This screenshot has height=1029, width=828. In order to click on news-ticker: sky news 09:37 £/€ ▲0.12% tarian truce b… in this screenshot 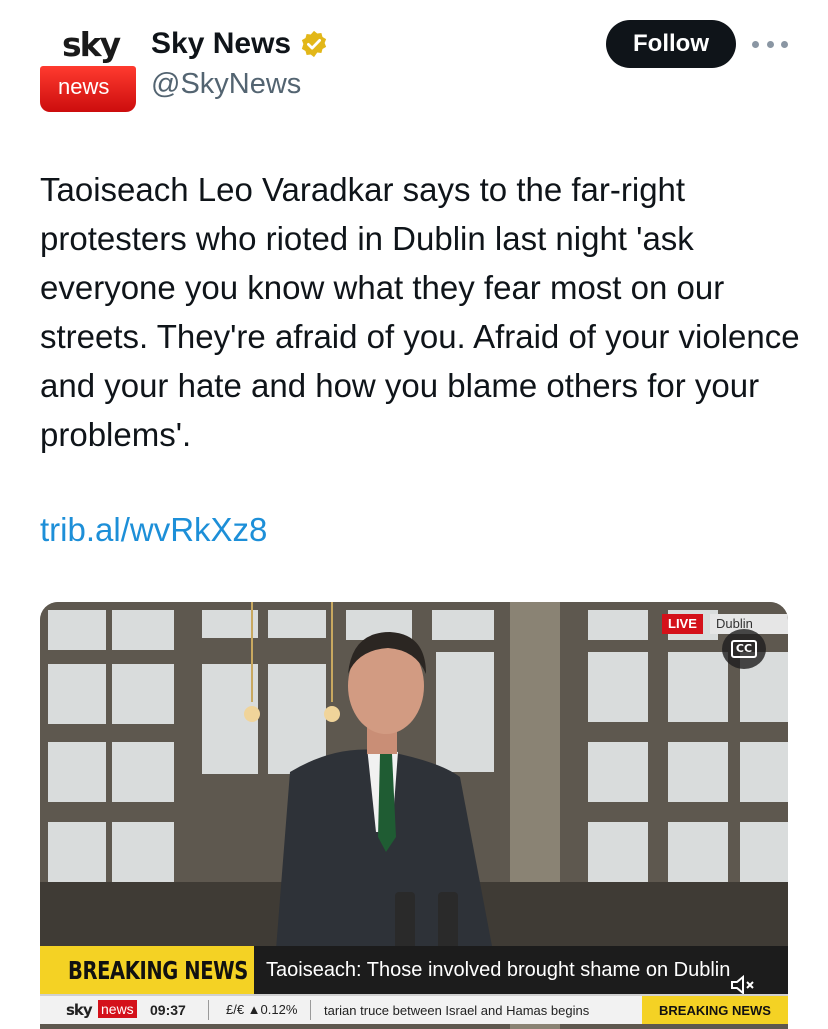, I will do `click(414, 1009)`.